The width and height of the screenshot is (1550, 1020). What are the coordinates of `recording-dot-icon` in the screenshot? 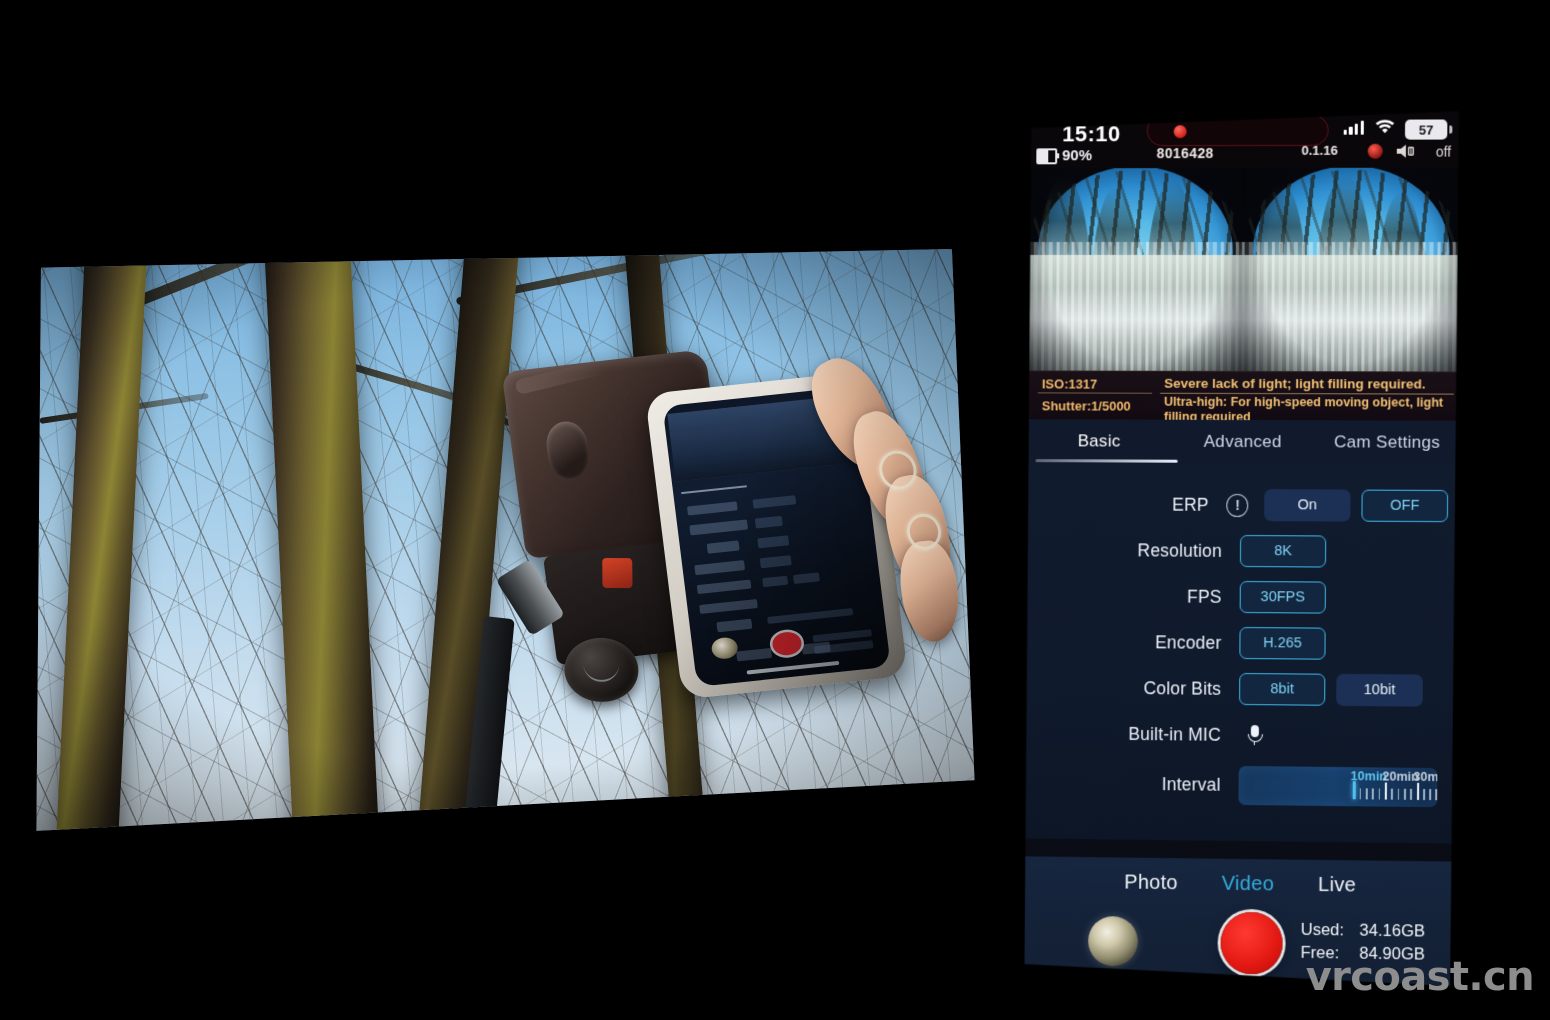 It's located at (1180, 131).